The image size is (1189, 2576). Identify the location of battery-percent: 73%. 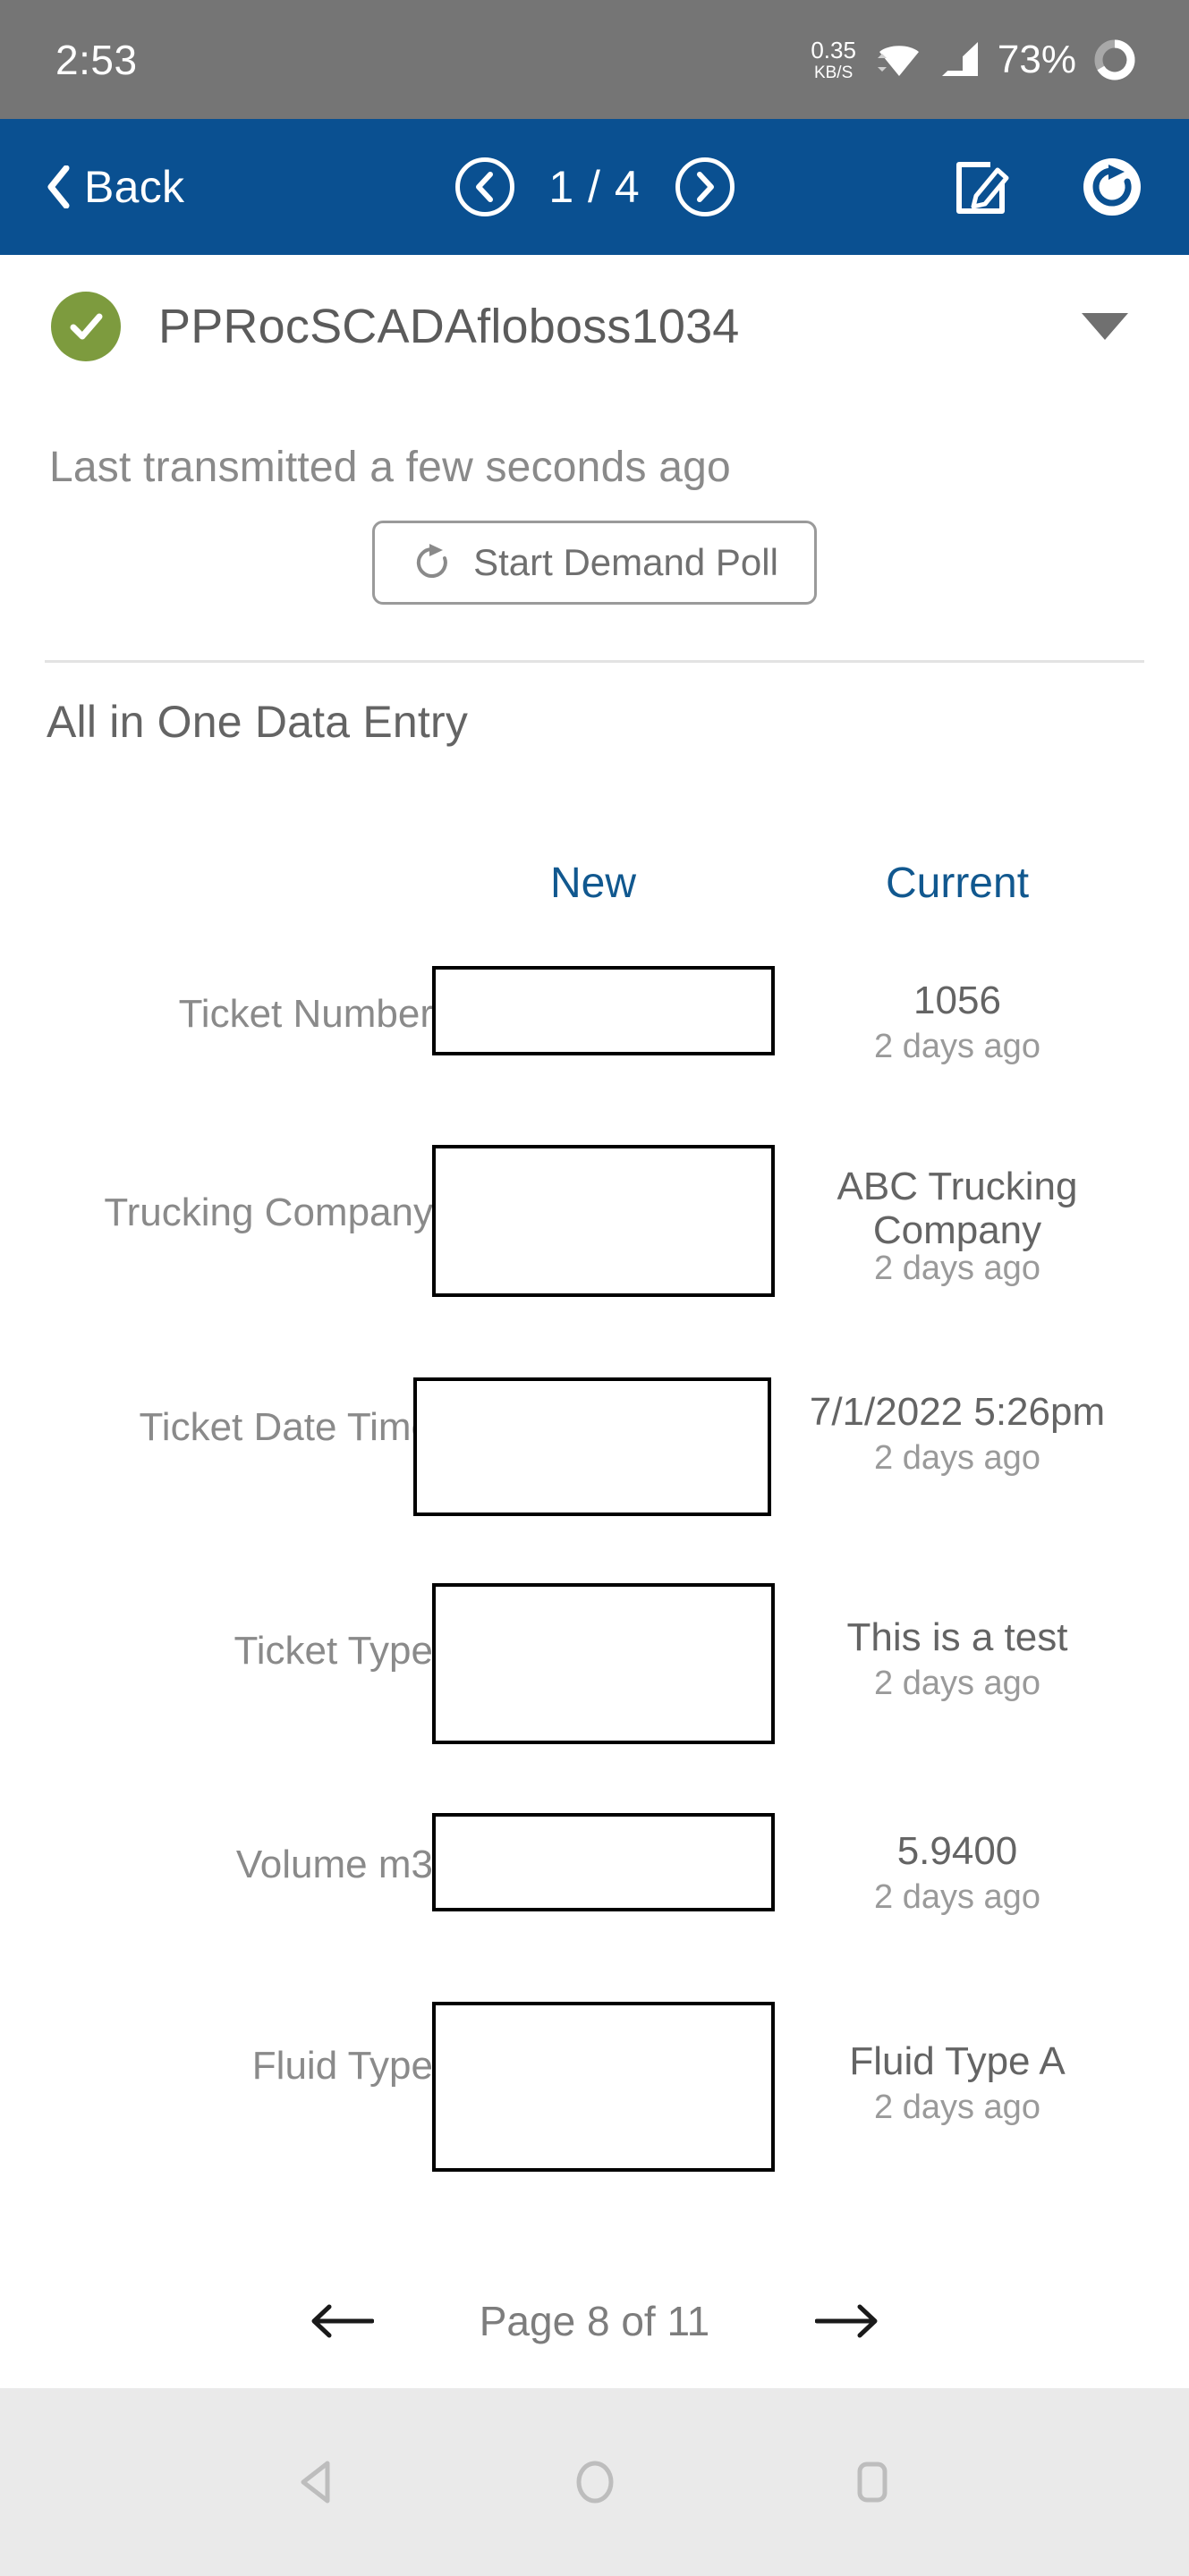
(1036, 59).